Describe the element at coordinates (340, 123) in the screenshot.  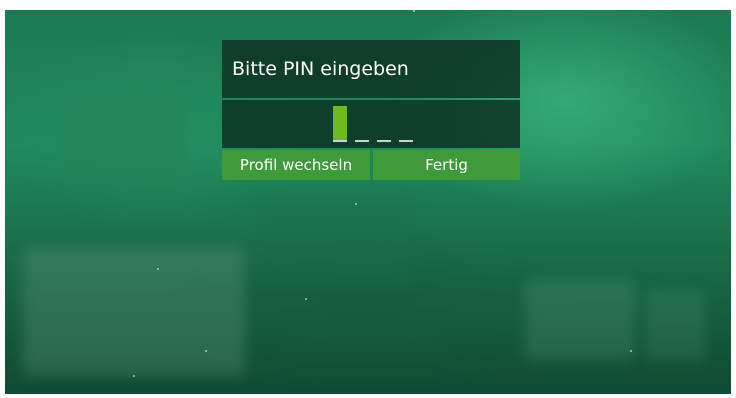
I see `pin-cursor` at that location.